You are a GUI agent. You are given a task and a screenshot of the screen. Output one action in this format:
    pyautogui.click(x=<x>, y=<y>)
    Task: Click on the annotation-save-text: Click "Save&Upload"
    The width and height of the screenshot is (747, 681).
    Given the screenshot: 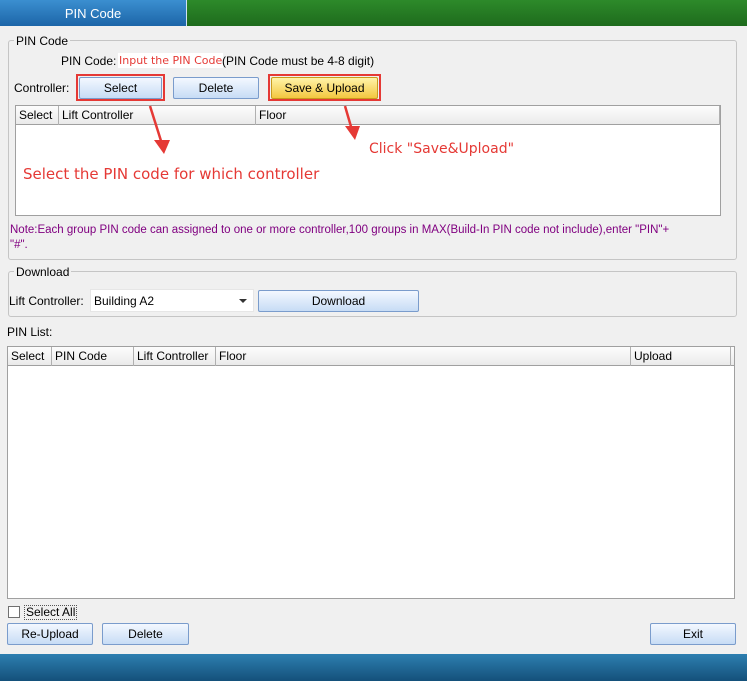 What is the action you would take?
    pyautogui.click(x=442, y=149)
    